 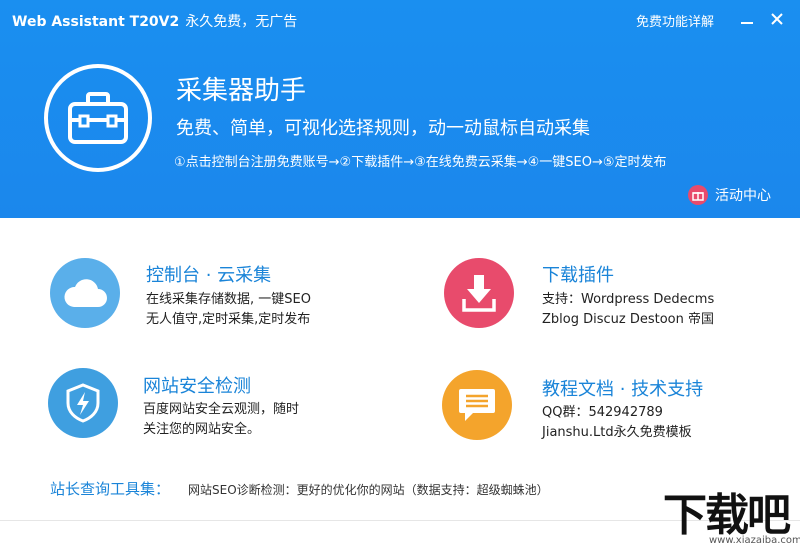 I want to click on app-title: Web Assistant T20V2 永久免费，无广告, so click(x=154, y=21).